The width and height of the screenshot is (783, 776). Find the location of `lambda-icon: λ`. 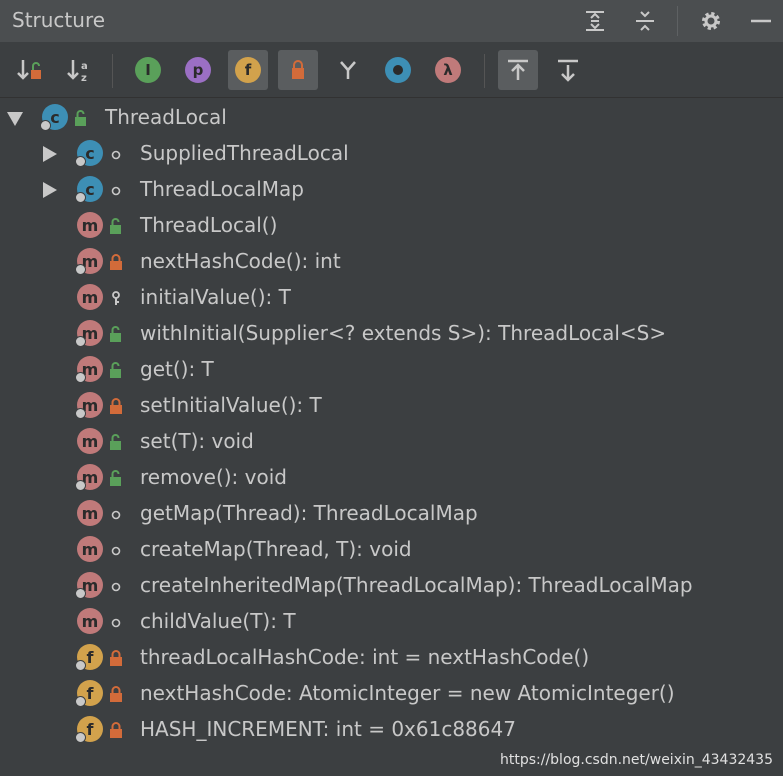

lambda-icon: λ is located at coordinates (448, 70).